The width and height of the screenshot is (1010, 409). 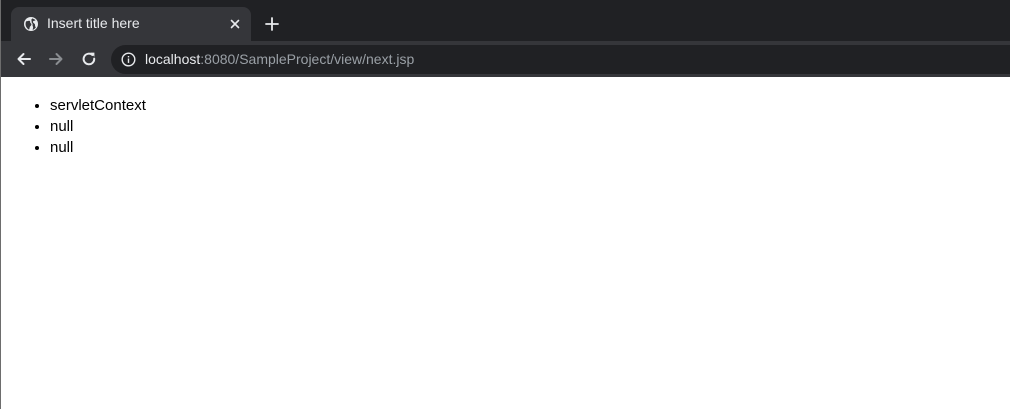 What do you see at coordinates (24, 59) in the screenshot?
I see `back-arrow-icon` at bounding box center [24, 59].